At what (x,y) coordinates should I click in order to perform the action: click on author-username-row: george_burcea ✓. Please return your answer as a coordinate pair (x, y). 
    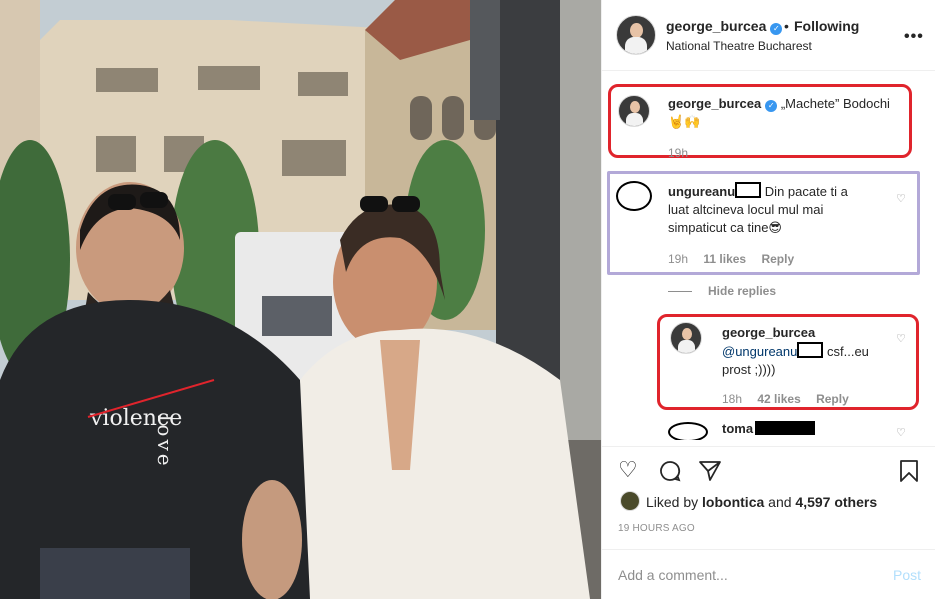
    Looking at the image, I should click on (724, 26).